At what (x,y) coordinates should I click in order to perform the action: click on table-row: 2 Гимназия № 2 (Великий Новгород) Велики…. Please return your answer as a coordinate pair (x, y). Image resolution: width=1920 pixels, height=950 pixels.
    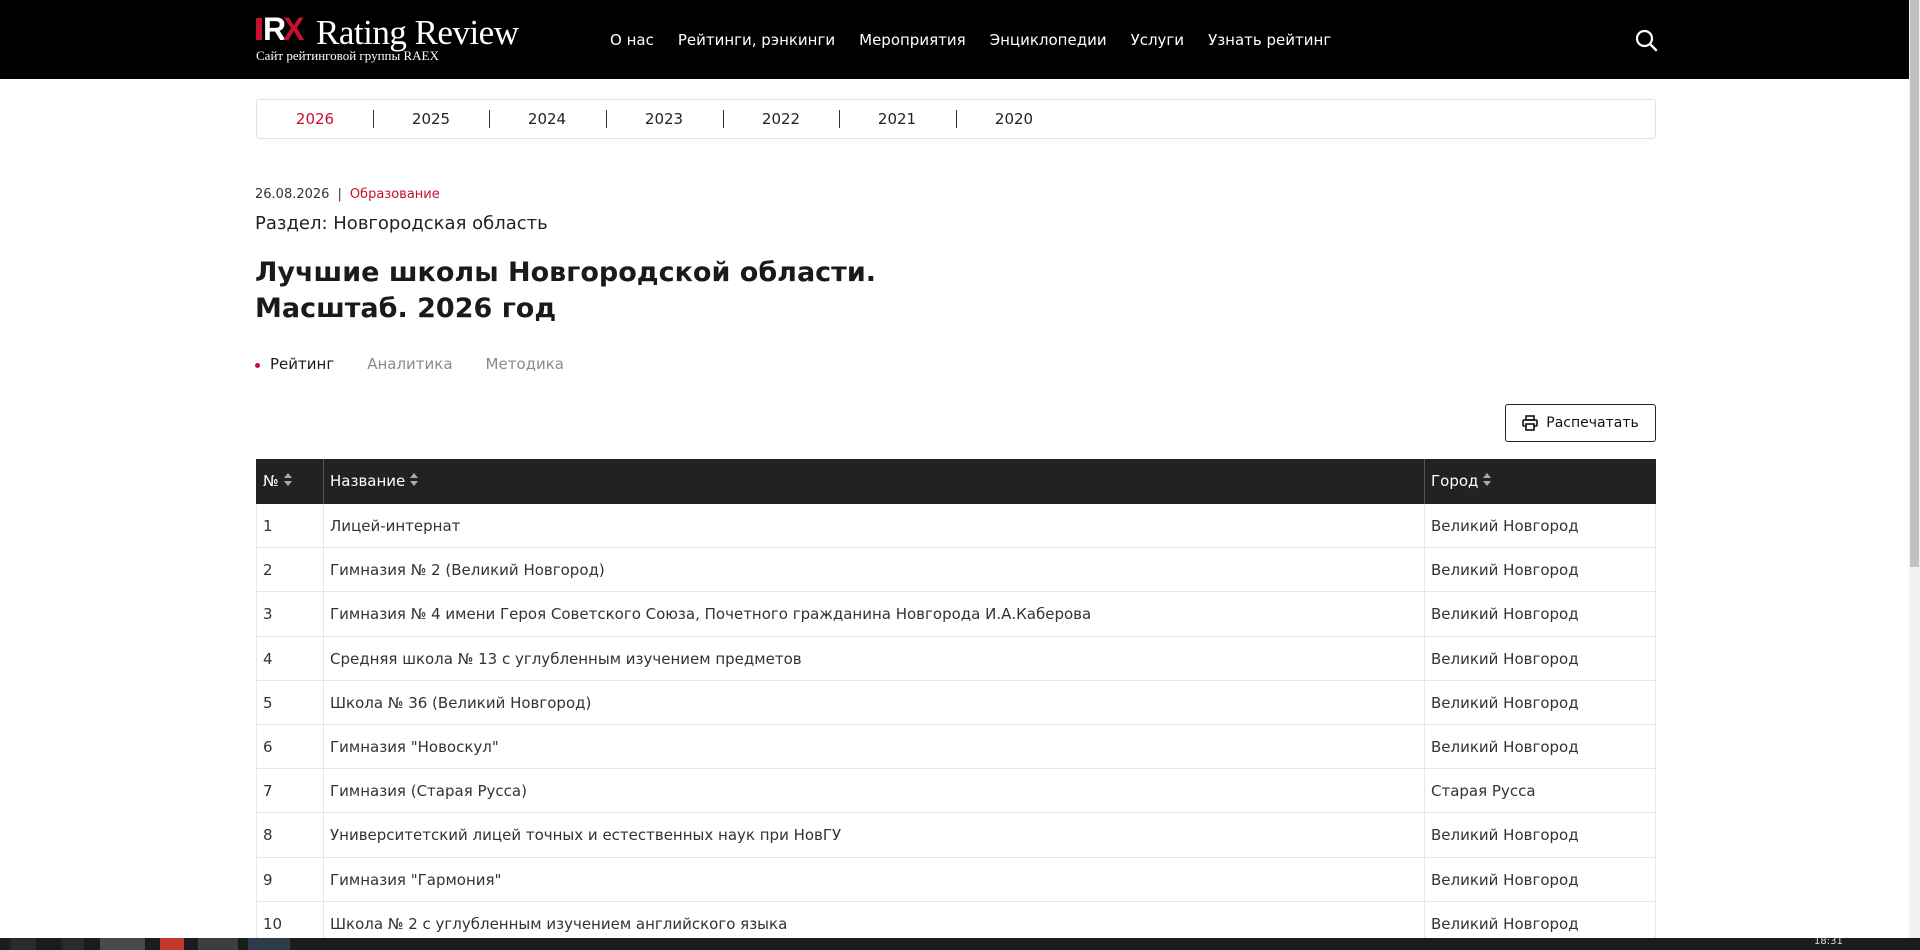
    Looking at the image, I should click on (956, 570).